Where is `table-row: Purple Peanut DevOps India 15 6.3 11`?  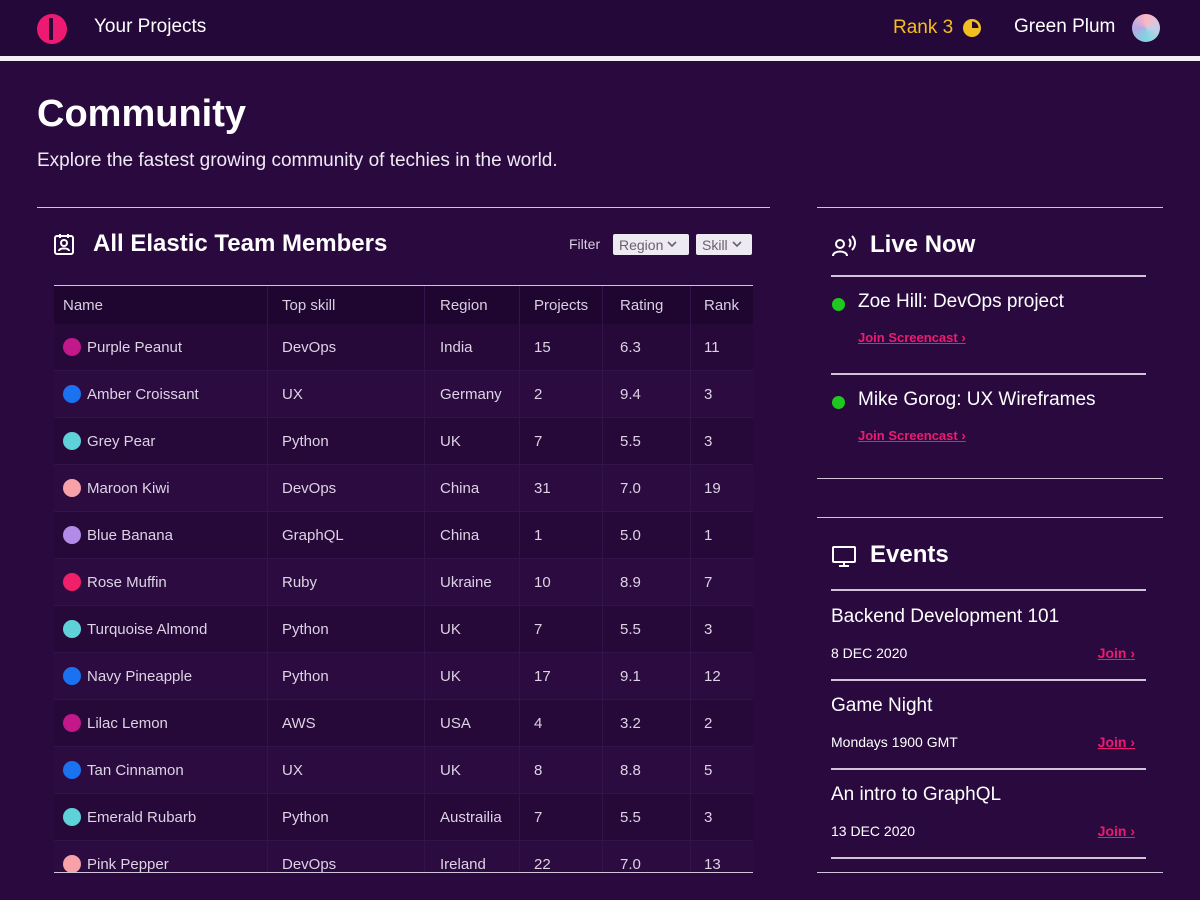
table-row: Purple Peanut DevOps India 15 6.3 11 is located at coordinates (403, 347).